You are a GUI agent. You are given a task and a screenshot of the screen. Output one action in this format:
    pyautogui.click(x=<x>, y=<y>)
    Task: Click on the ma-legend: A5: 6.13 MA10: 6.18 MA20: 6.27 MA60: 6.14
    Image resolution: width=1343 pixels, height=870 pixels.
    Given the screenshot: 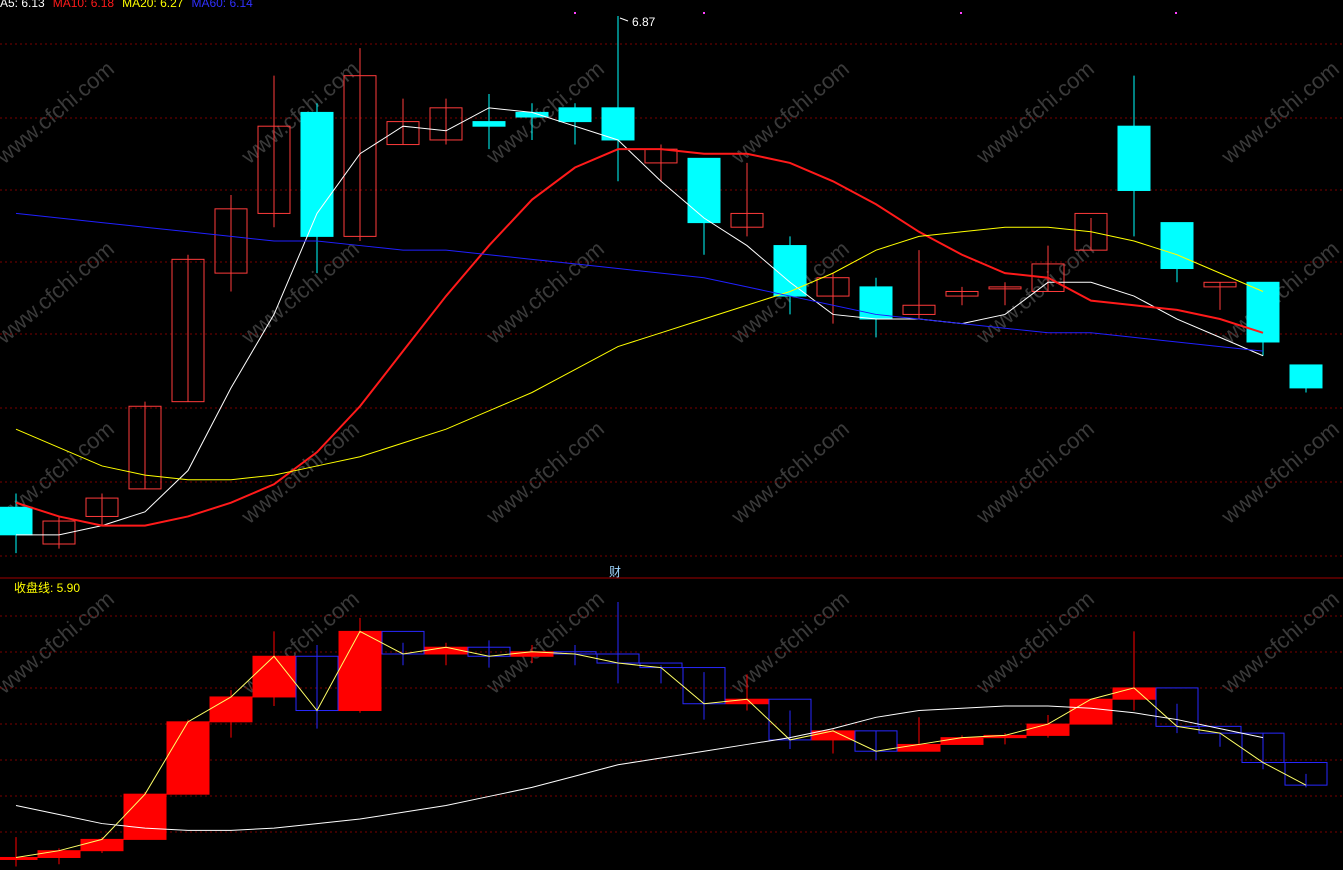 What is the action you would take?
    pyautogui.click(x=130, y=5)
    